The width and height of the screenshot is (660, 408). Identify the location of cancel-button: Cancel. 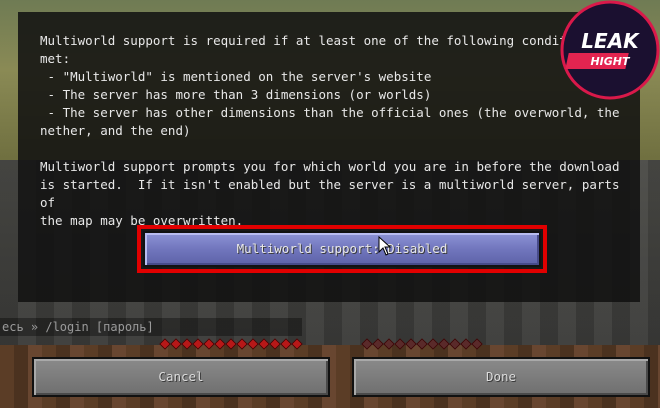
(181, 377).